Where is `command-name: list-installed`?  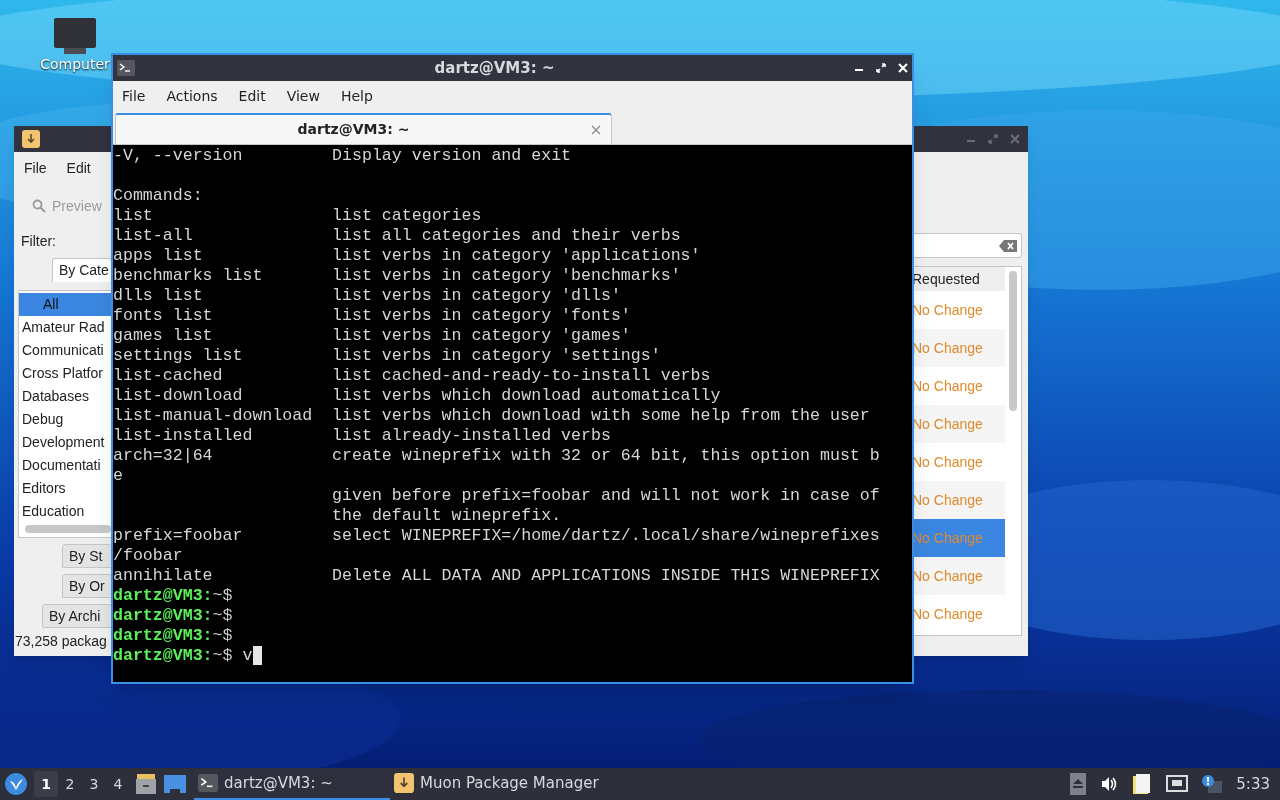 command-name: list-installed is located at coordinates (183, 436).